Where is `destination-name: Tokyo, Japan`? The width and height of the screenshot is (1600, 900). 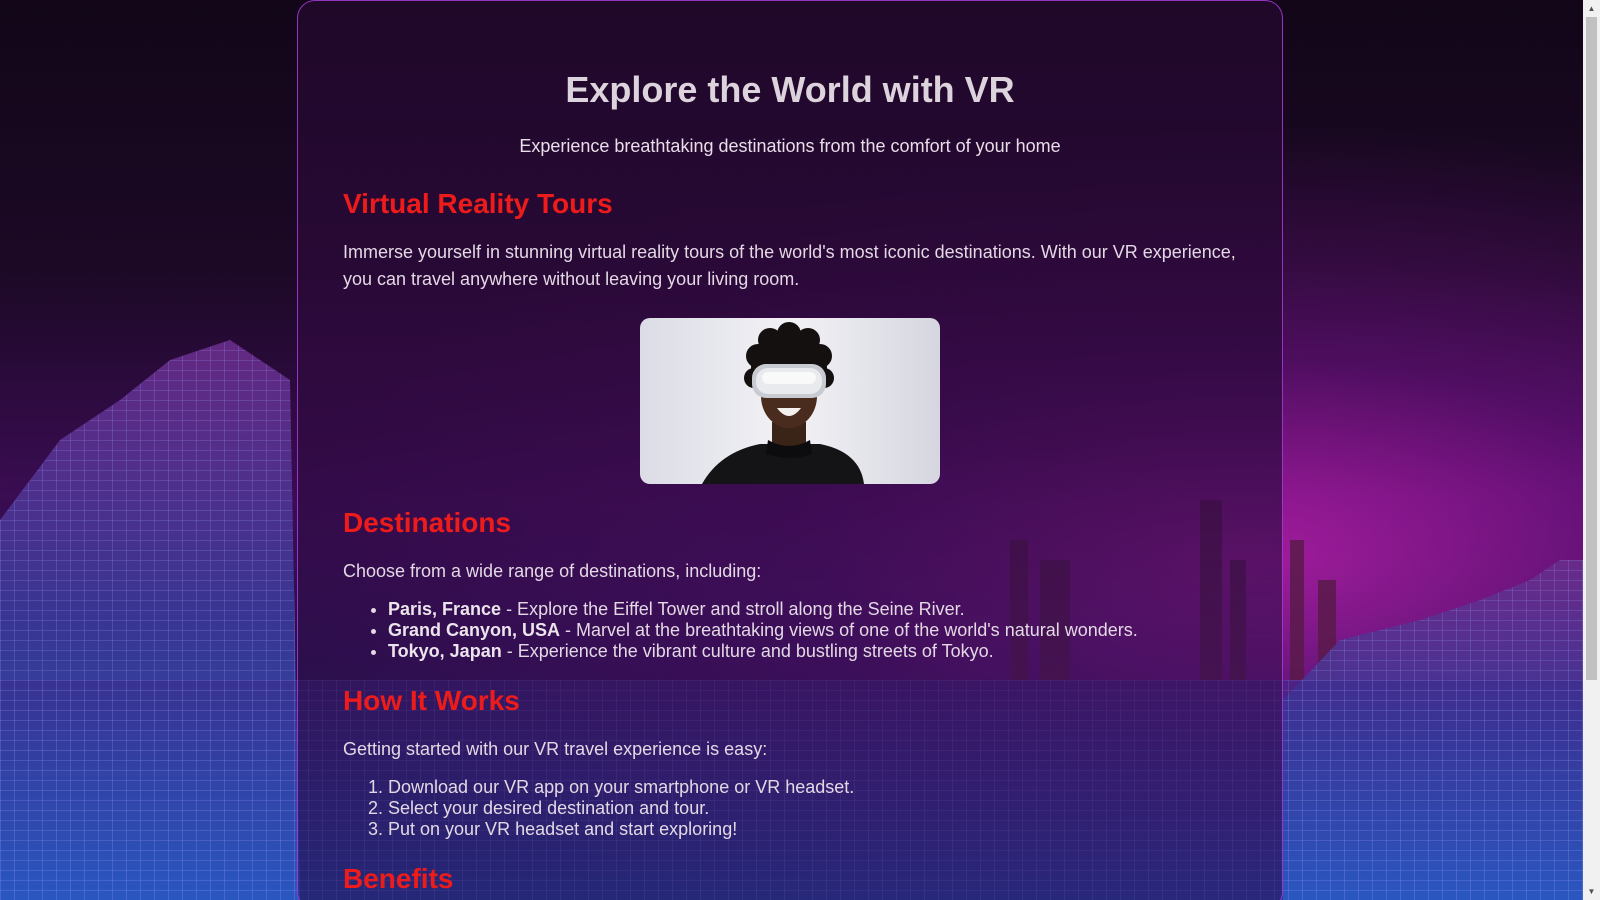 destination-name: Tokyo, Japan is located at coordinates (445, 651).